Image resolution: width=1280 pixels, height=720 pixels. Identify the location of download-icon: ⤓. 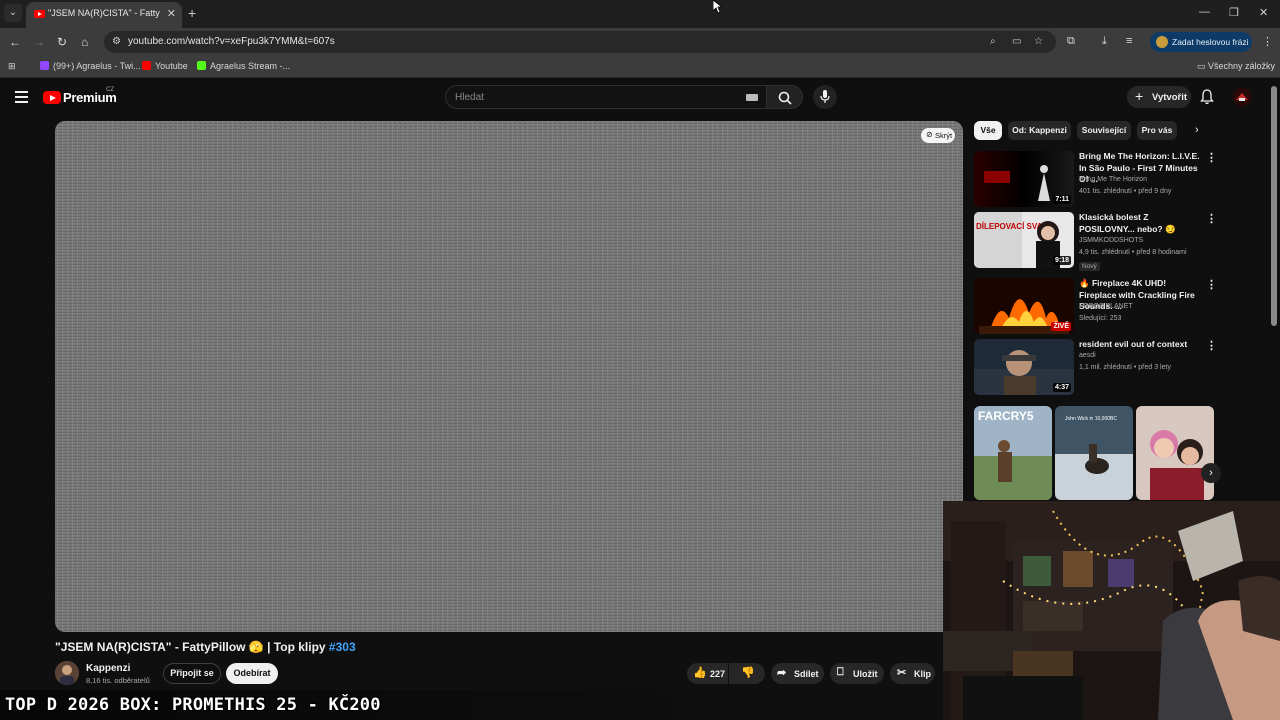
(1104, 41).